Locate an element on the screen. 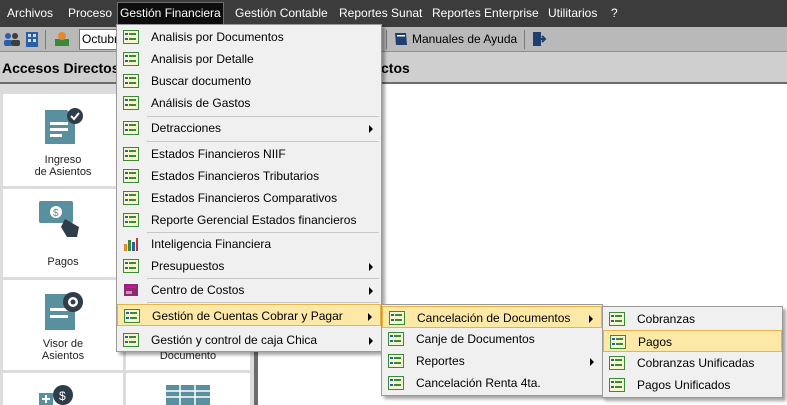 Image resolution: width=787 pixels, height=405 pixels. menu-item-analisis-documentos: Analisis por Documentos is located at coordinates (249, 37).